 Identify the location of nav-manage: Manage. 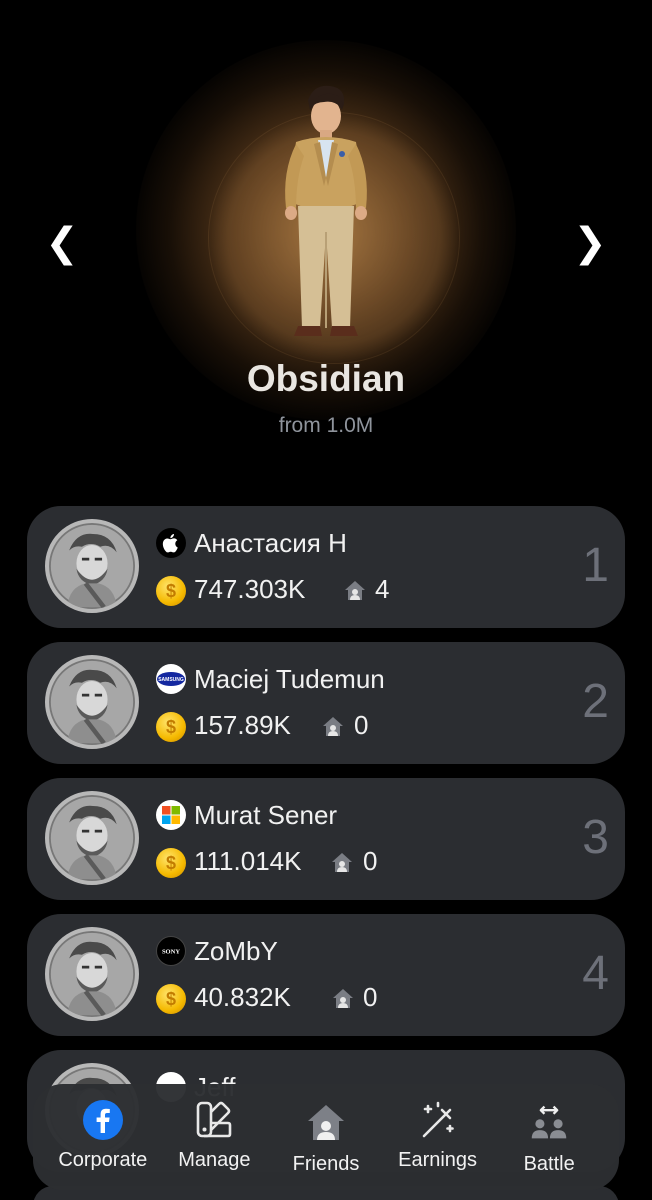
(215, 1137).